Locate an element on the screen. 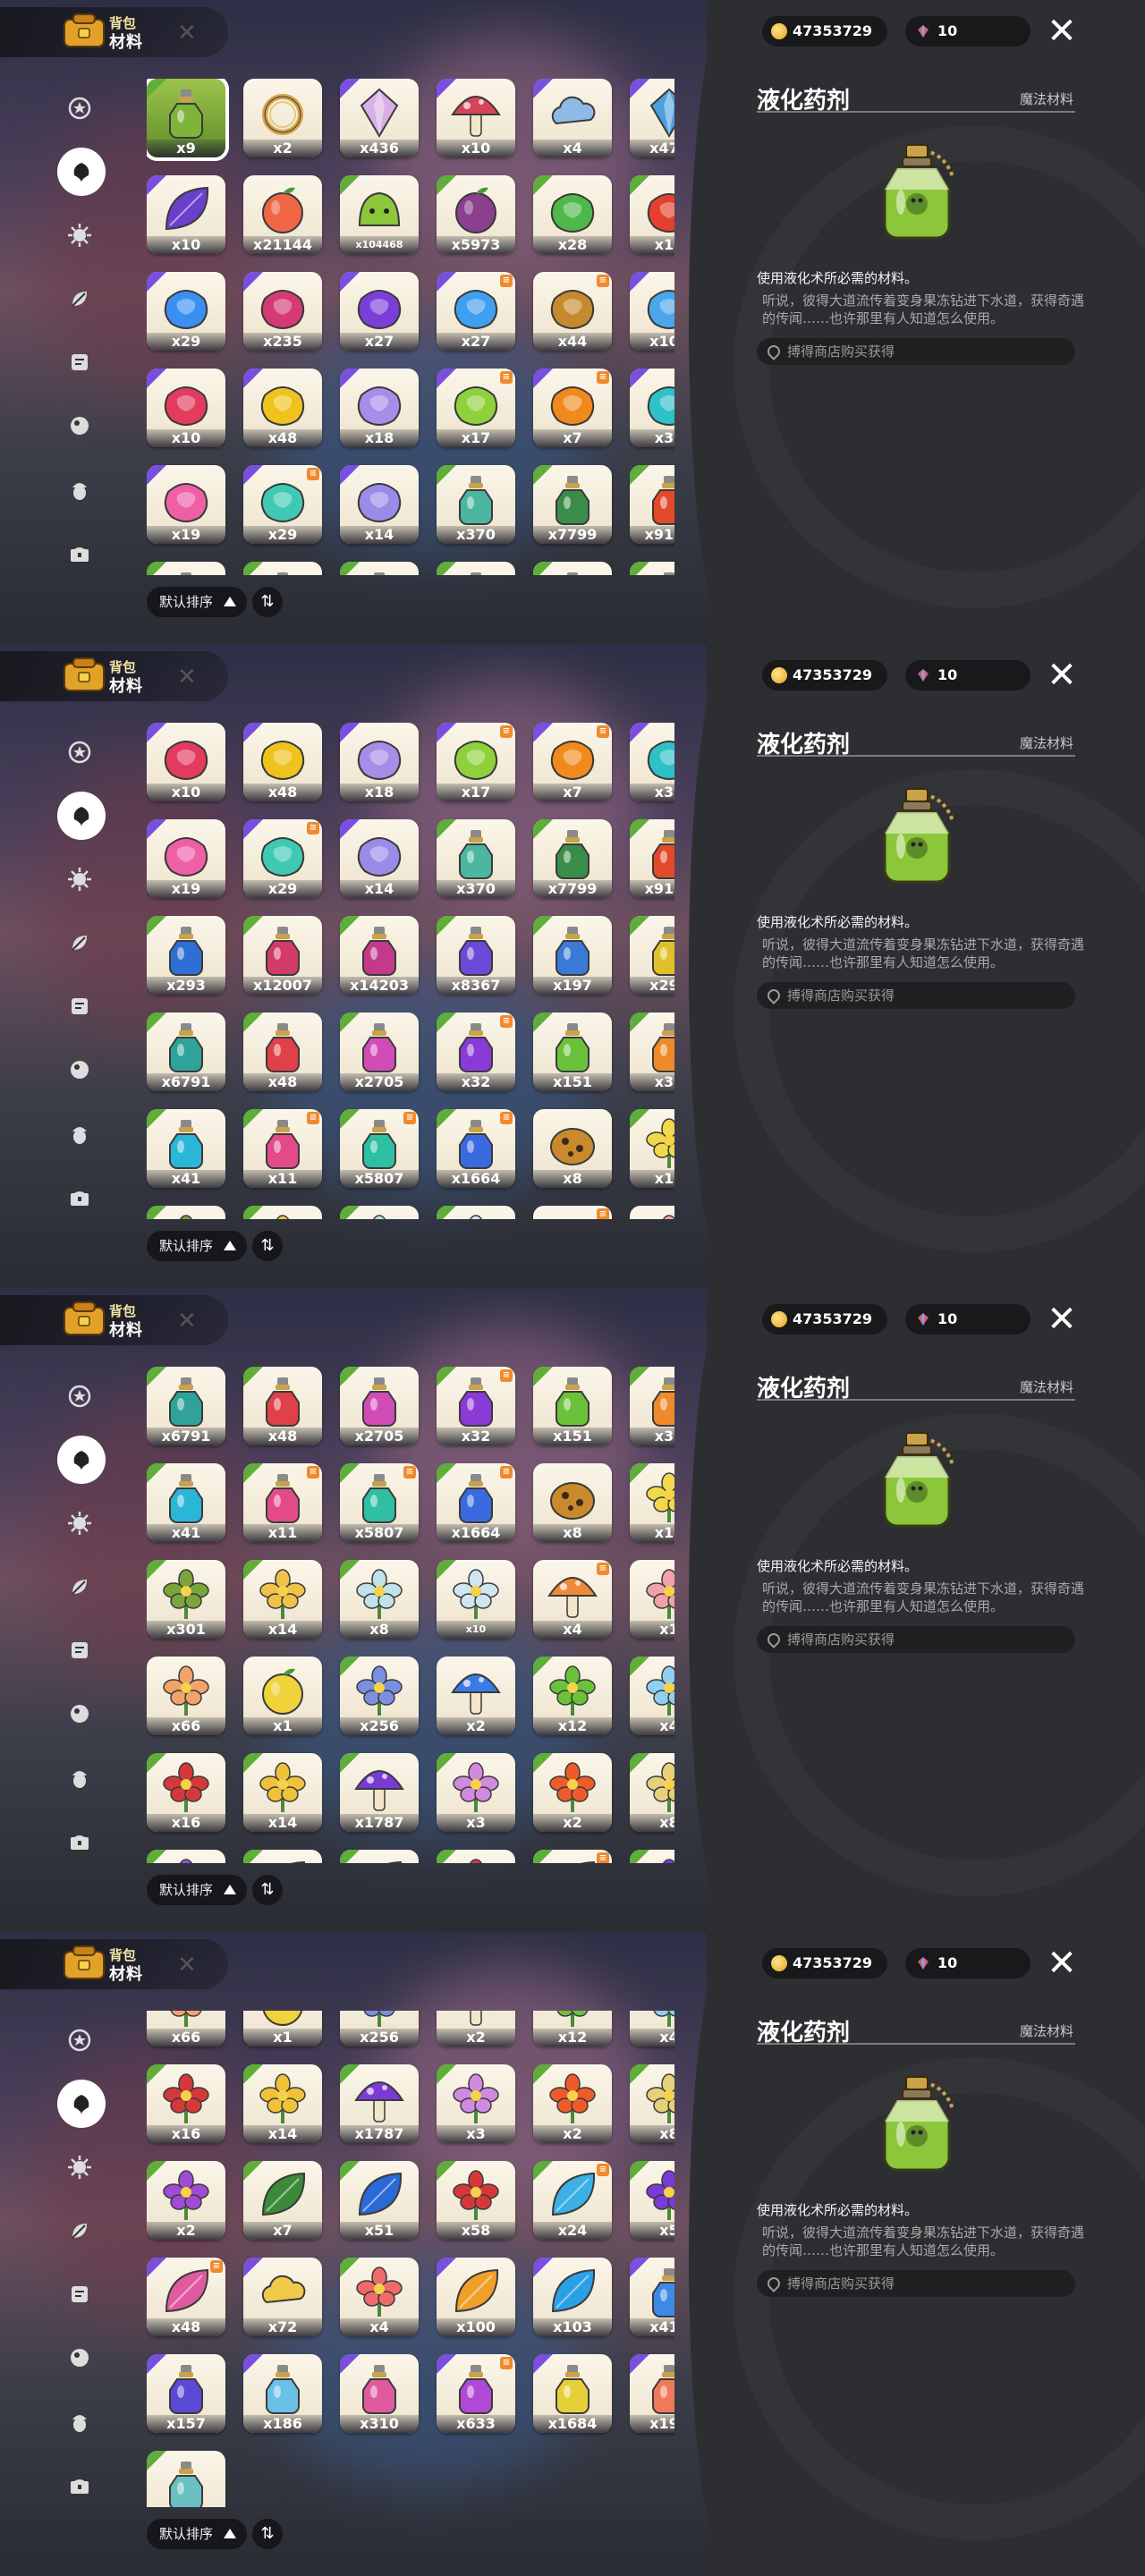  item-slot: ≡ x27 is located at coordinates (476, 311).